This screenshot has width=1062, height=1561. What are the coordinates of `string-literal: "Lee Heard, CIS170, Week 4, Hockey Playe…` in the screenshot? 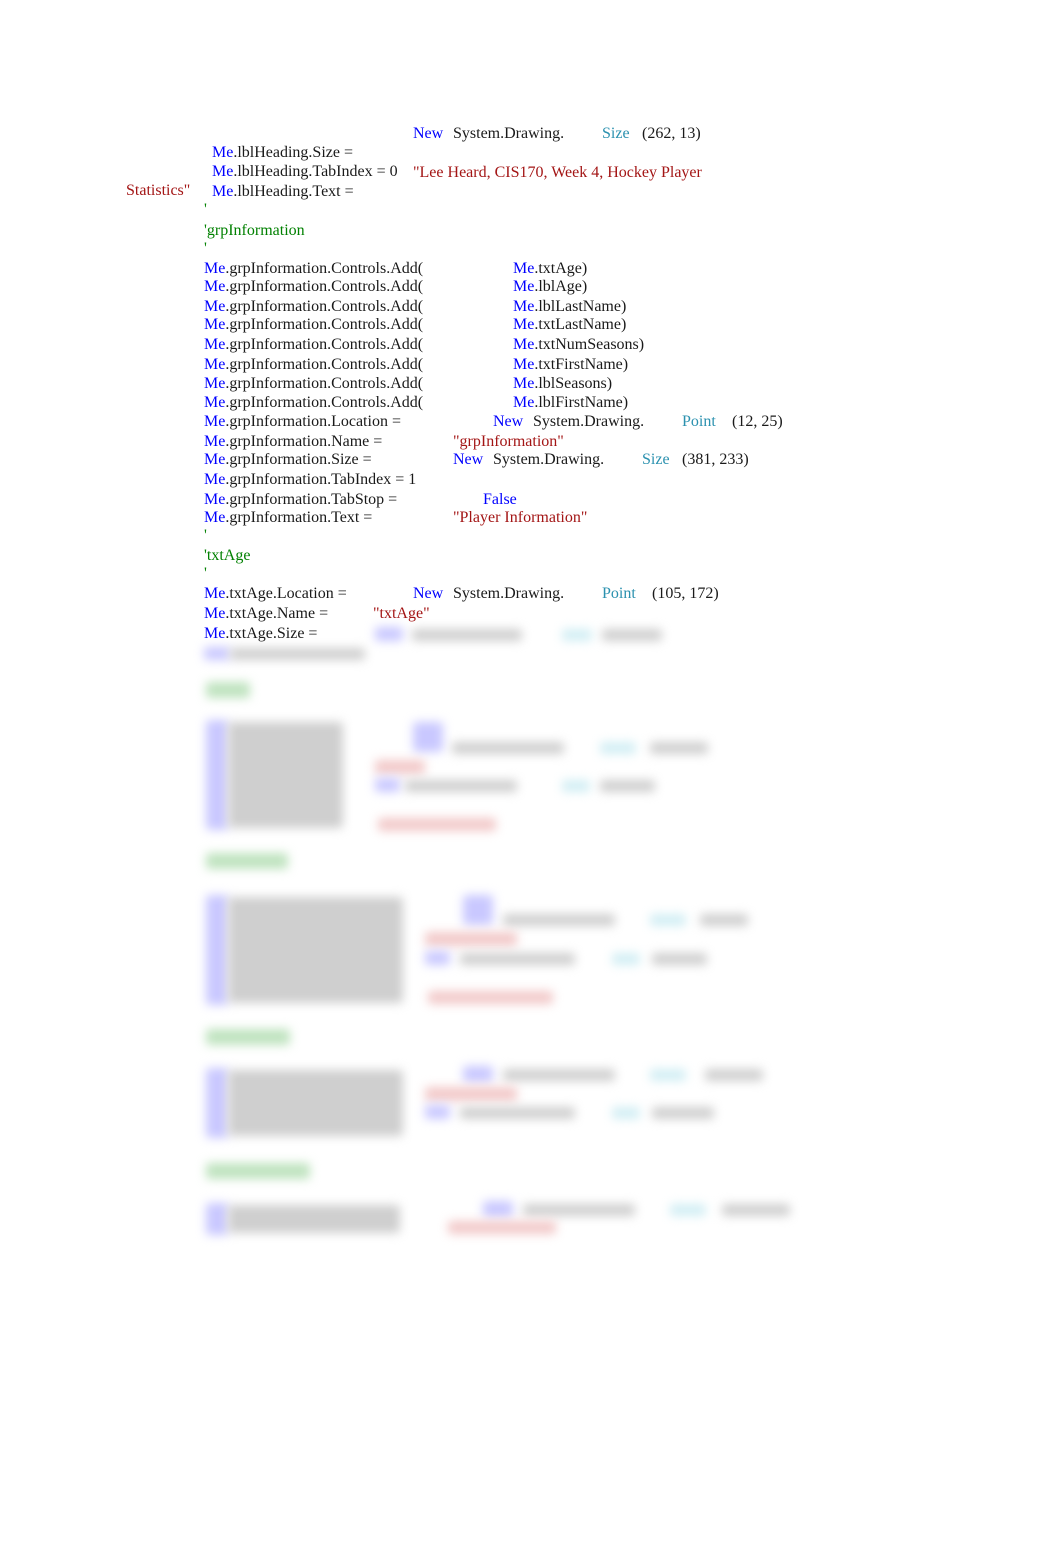 It's located at (557, 172).